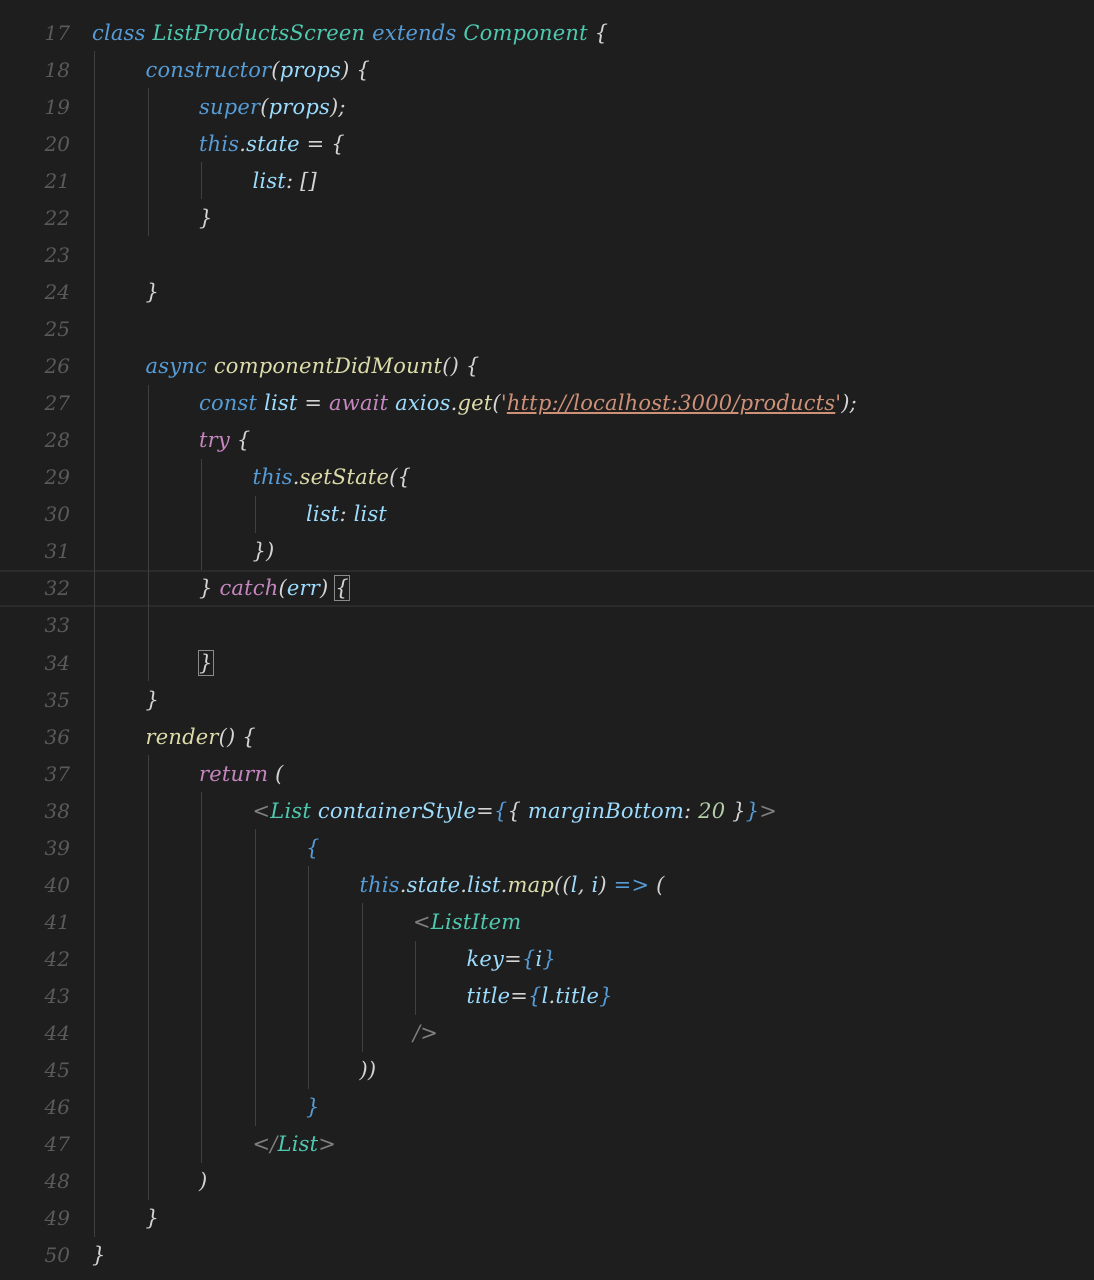  Describe the element at coordinates (547, 366) in the screenshot. I see `code-line-26: 26 async componentDidMount() {` at that location.